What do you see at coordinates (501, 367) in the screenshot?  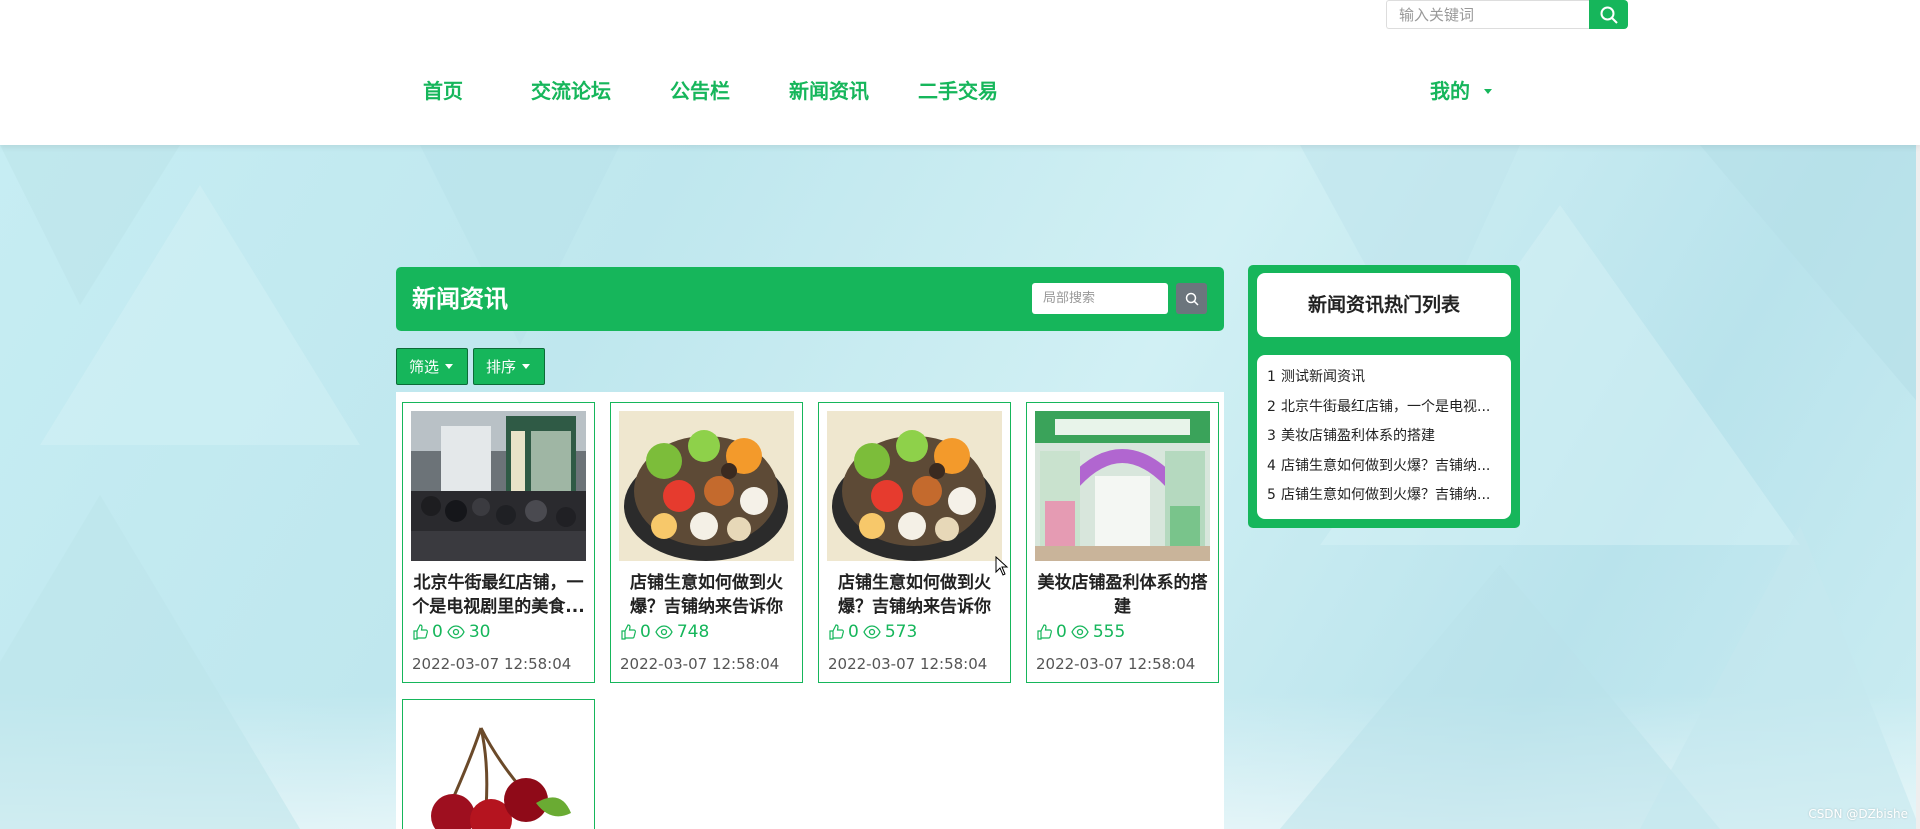 I see `sort-label: 排序` at bounding box center [501, 367].